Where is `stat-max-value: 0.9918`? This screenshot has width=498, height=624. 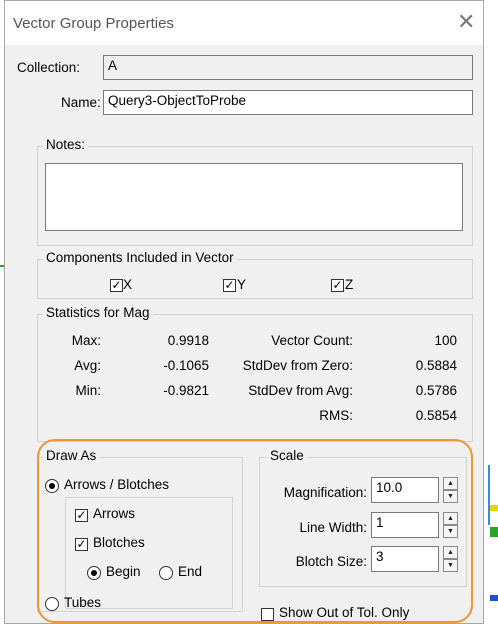
stat-max-value: 0.9918 is located at coordinates (188, 340).